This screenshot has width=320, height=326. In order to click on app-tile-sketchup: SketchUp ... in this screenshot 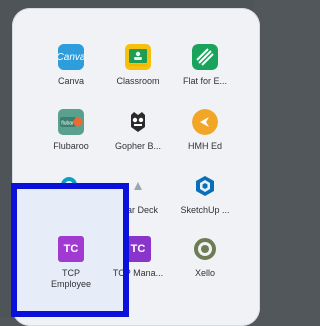, I will do `click(205, 202)`.